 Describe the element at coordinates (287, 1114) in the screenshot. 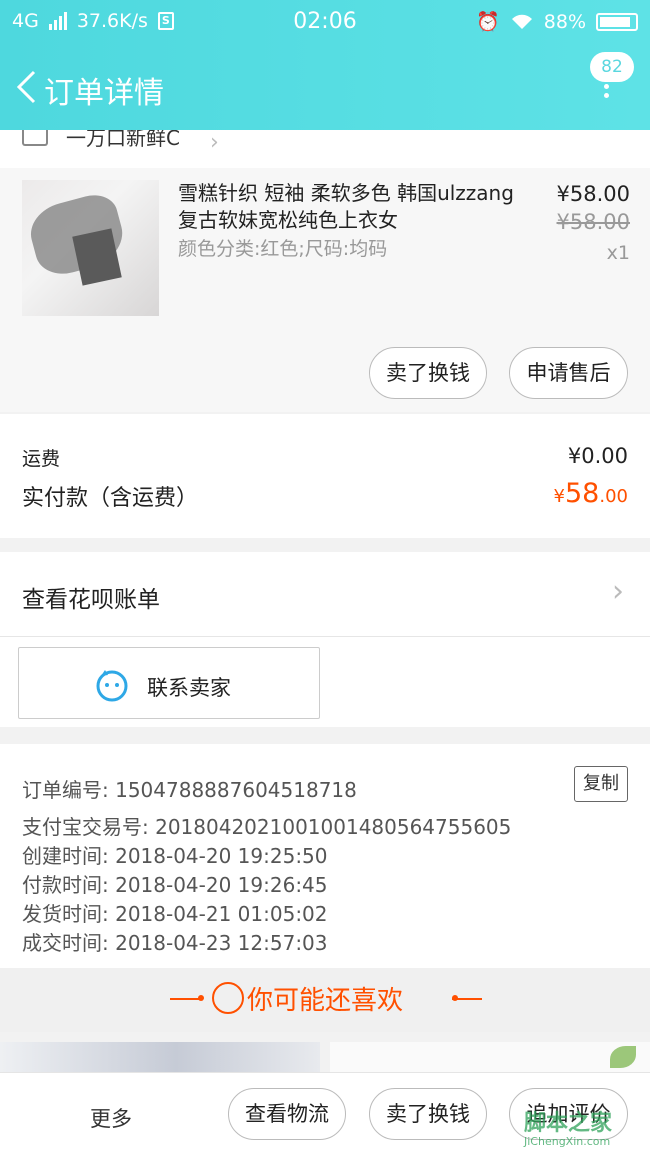

I see `view-logistics-button: 查看物流` at that location.